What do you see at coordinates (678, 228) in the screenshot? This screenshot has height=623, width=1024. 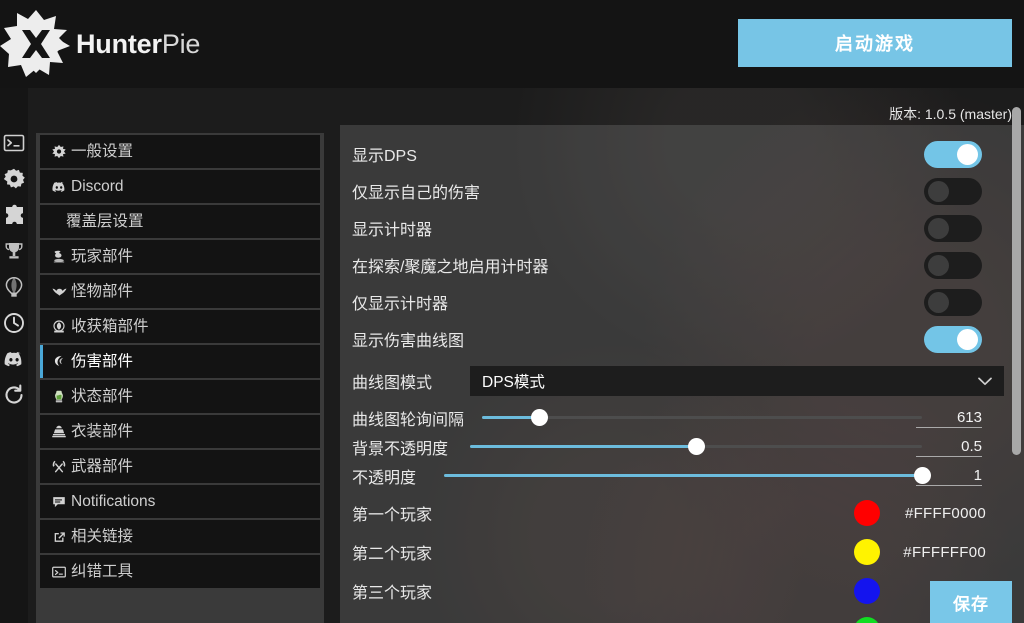 I see `setting-row-toggle: 显示计时器` at bounding box center [678, 228].